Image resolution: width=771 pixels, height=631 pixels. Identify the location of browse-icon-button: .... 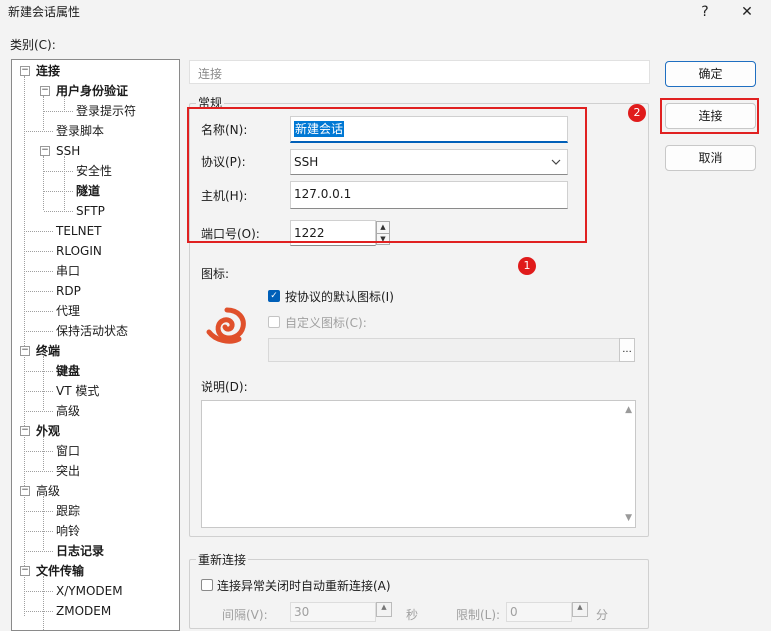
(627, 350).